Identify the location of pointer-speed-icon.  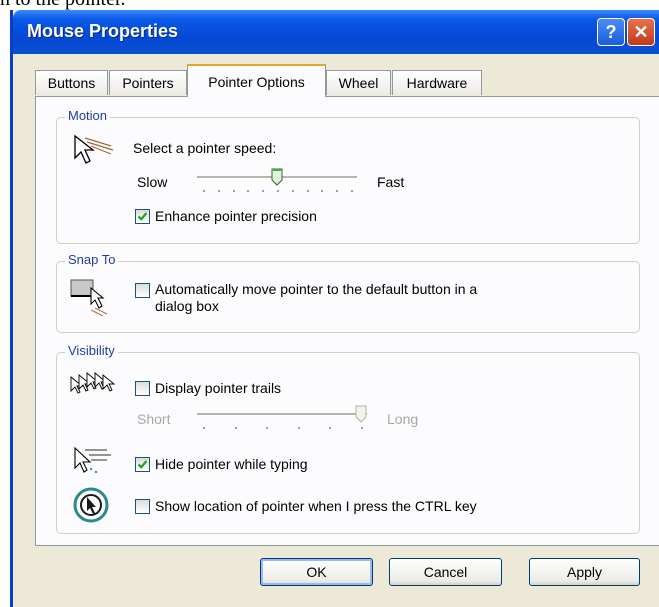
(93, 150).